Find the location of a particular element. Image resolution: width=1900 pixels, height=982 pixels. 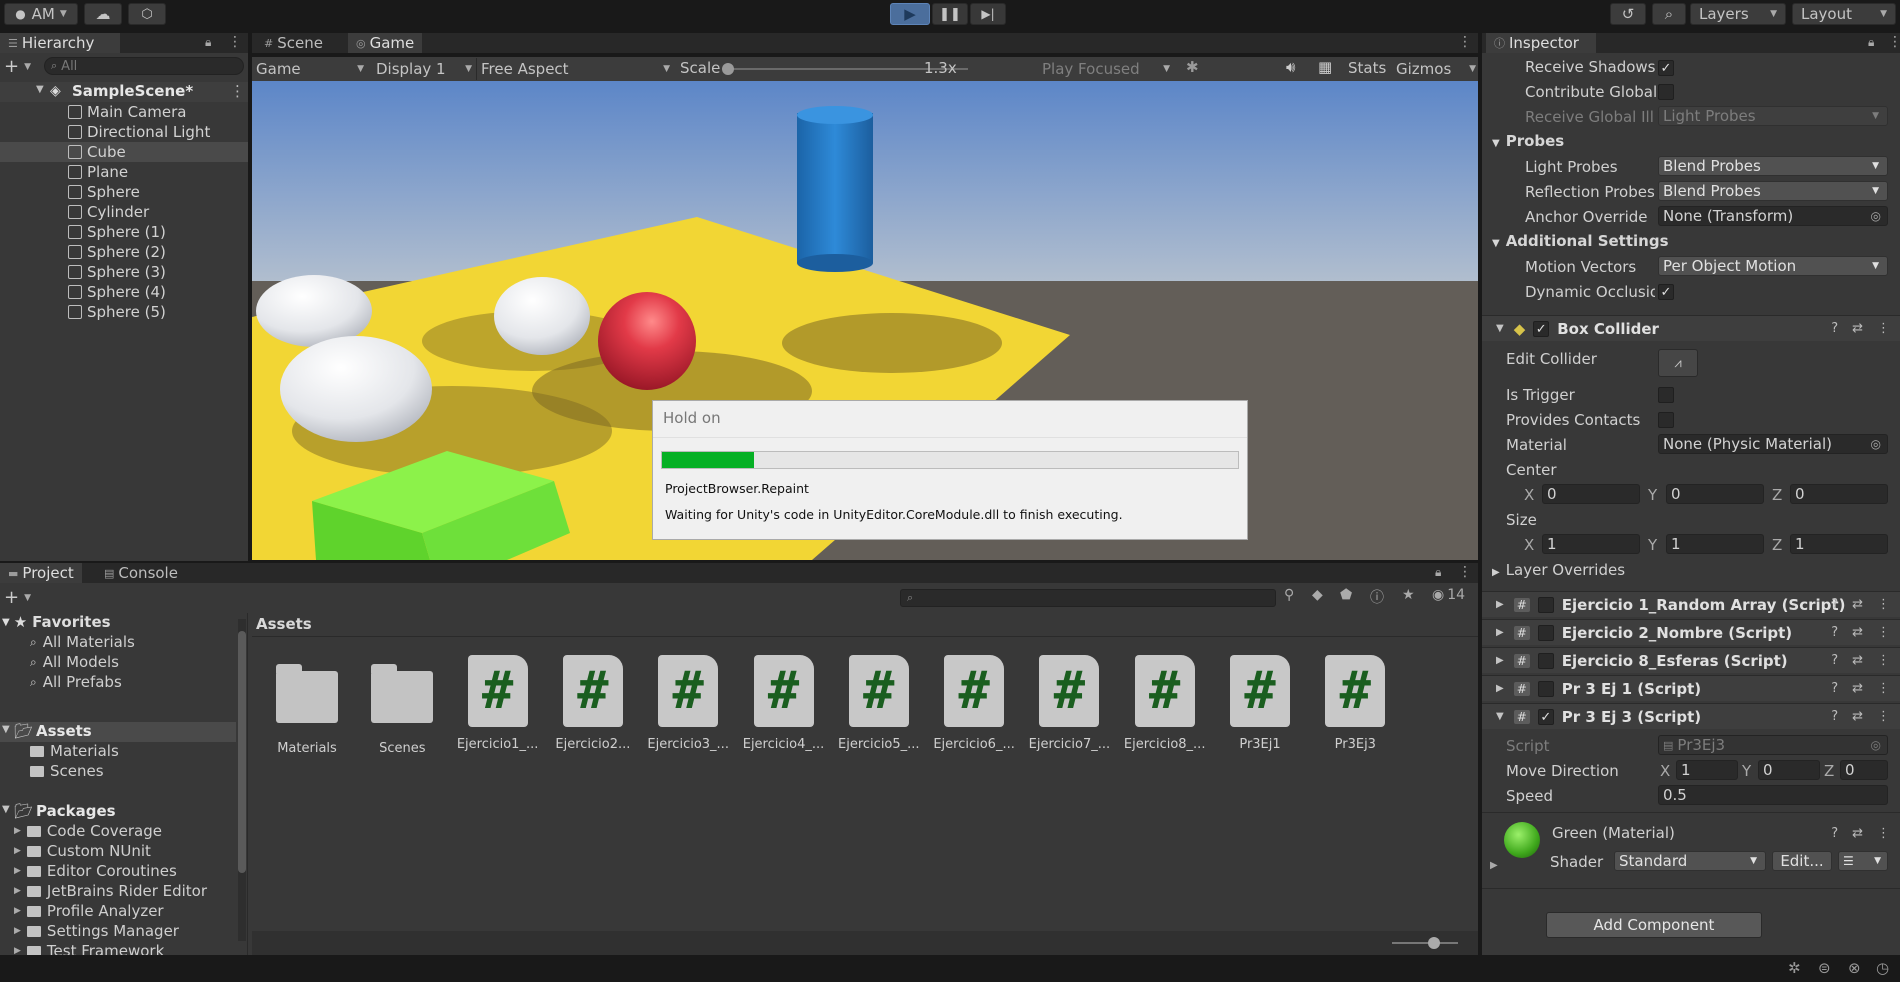

play-focused-dropdown: Play Focused ▼ is located at coordinates (1106, 69).